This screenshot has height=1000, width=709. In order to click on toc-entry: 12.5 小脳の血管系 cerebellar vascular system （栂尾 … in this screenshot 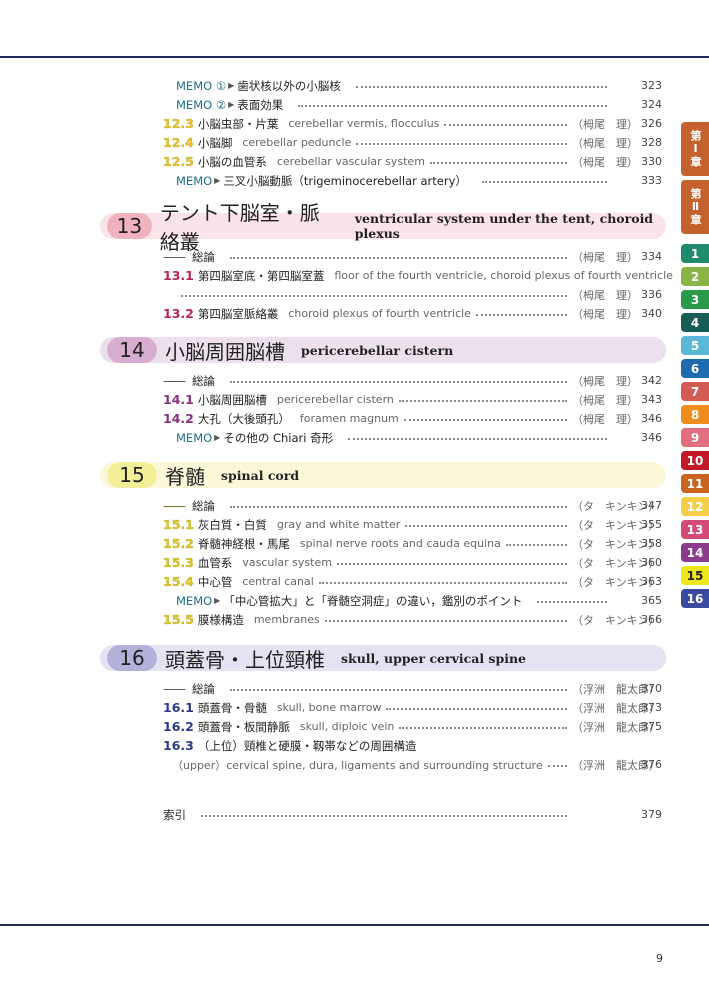, I will do `click(383, 161)`.